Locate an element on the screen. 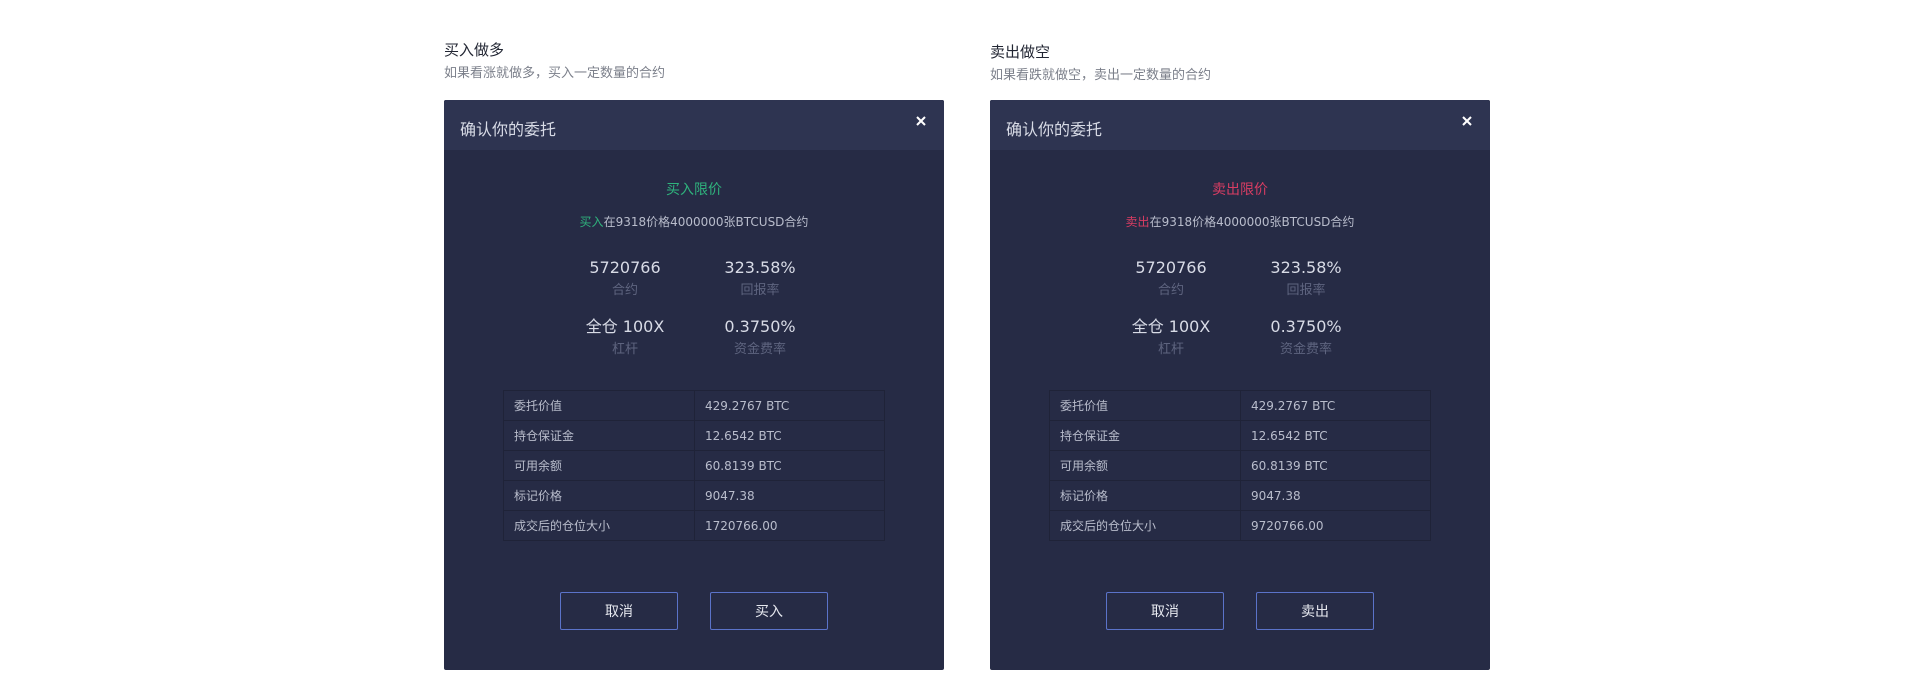 This screenshot has height=693, width=1920. row-value: 1720766.00 is located at coordinates (789, 525).